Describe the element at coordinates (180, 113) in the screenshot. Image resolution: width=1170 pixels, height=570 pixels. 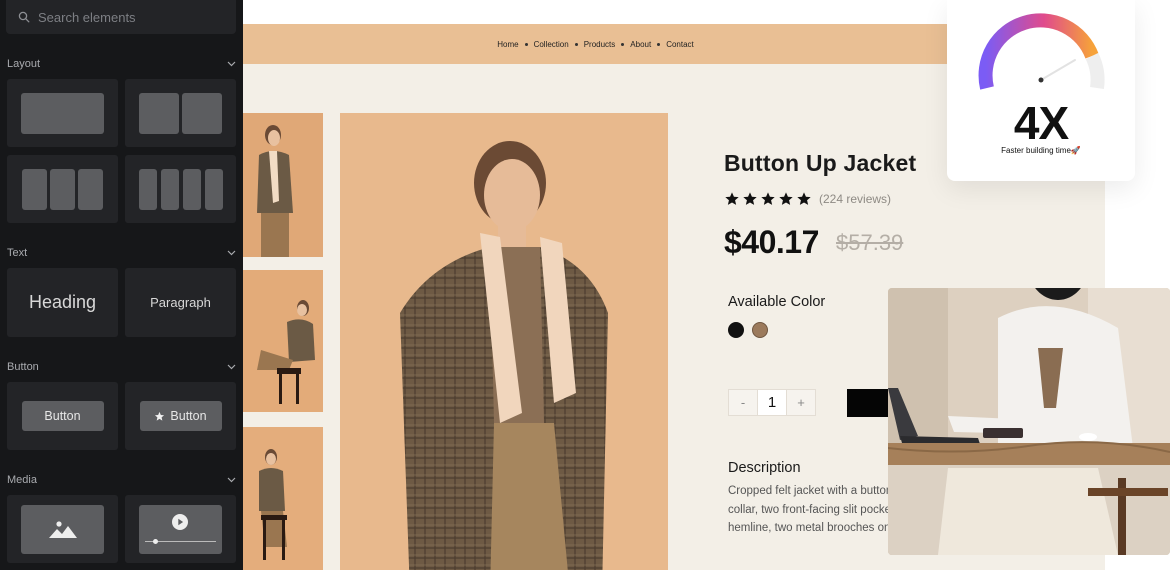
I see `layout-two-columns-tile` at that location.